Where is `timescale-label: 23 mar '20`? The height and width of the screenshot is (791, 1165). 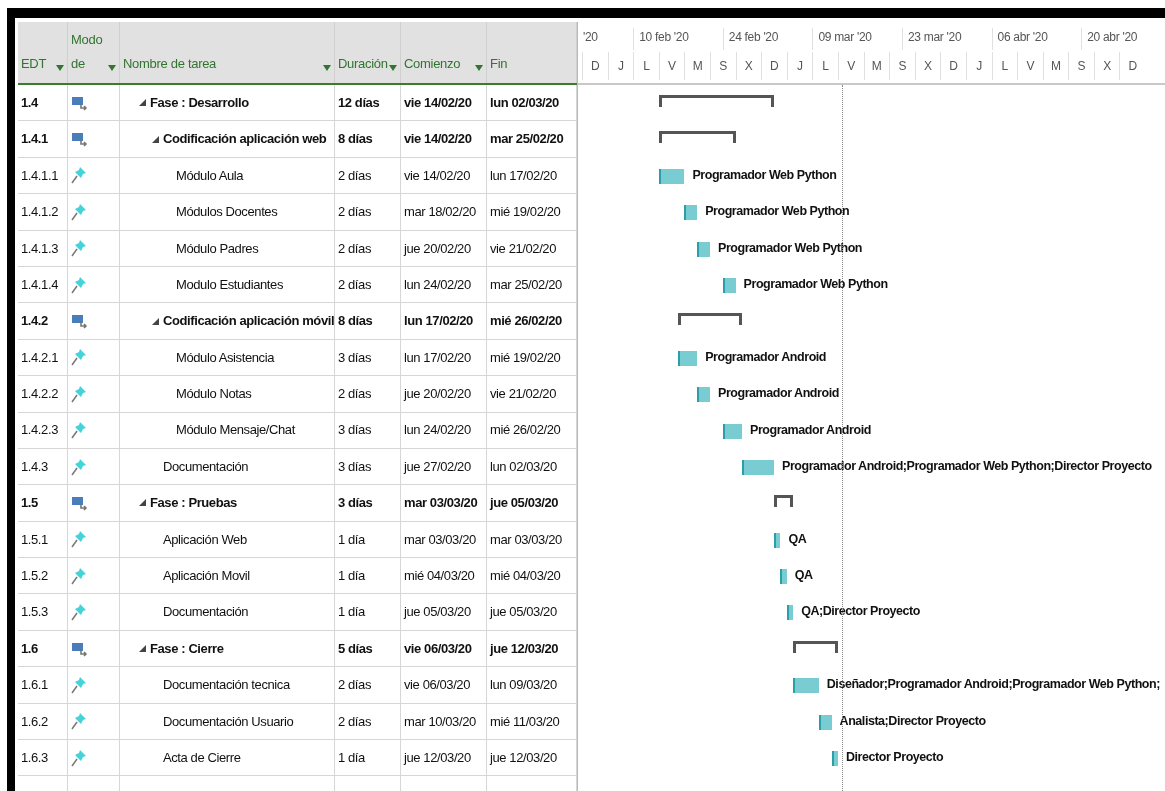 timescale-label: 23 mar '20 is located at coordinates (946, 39).